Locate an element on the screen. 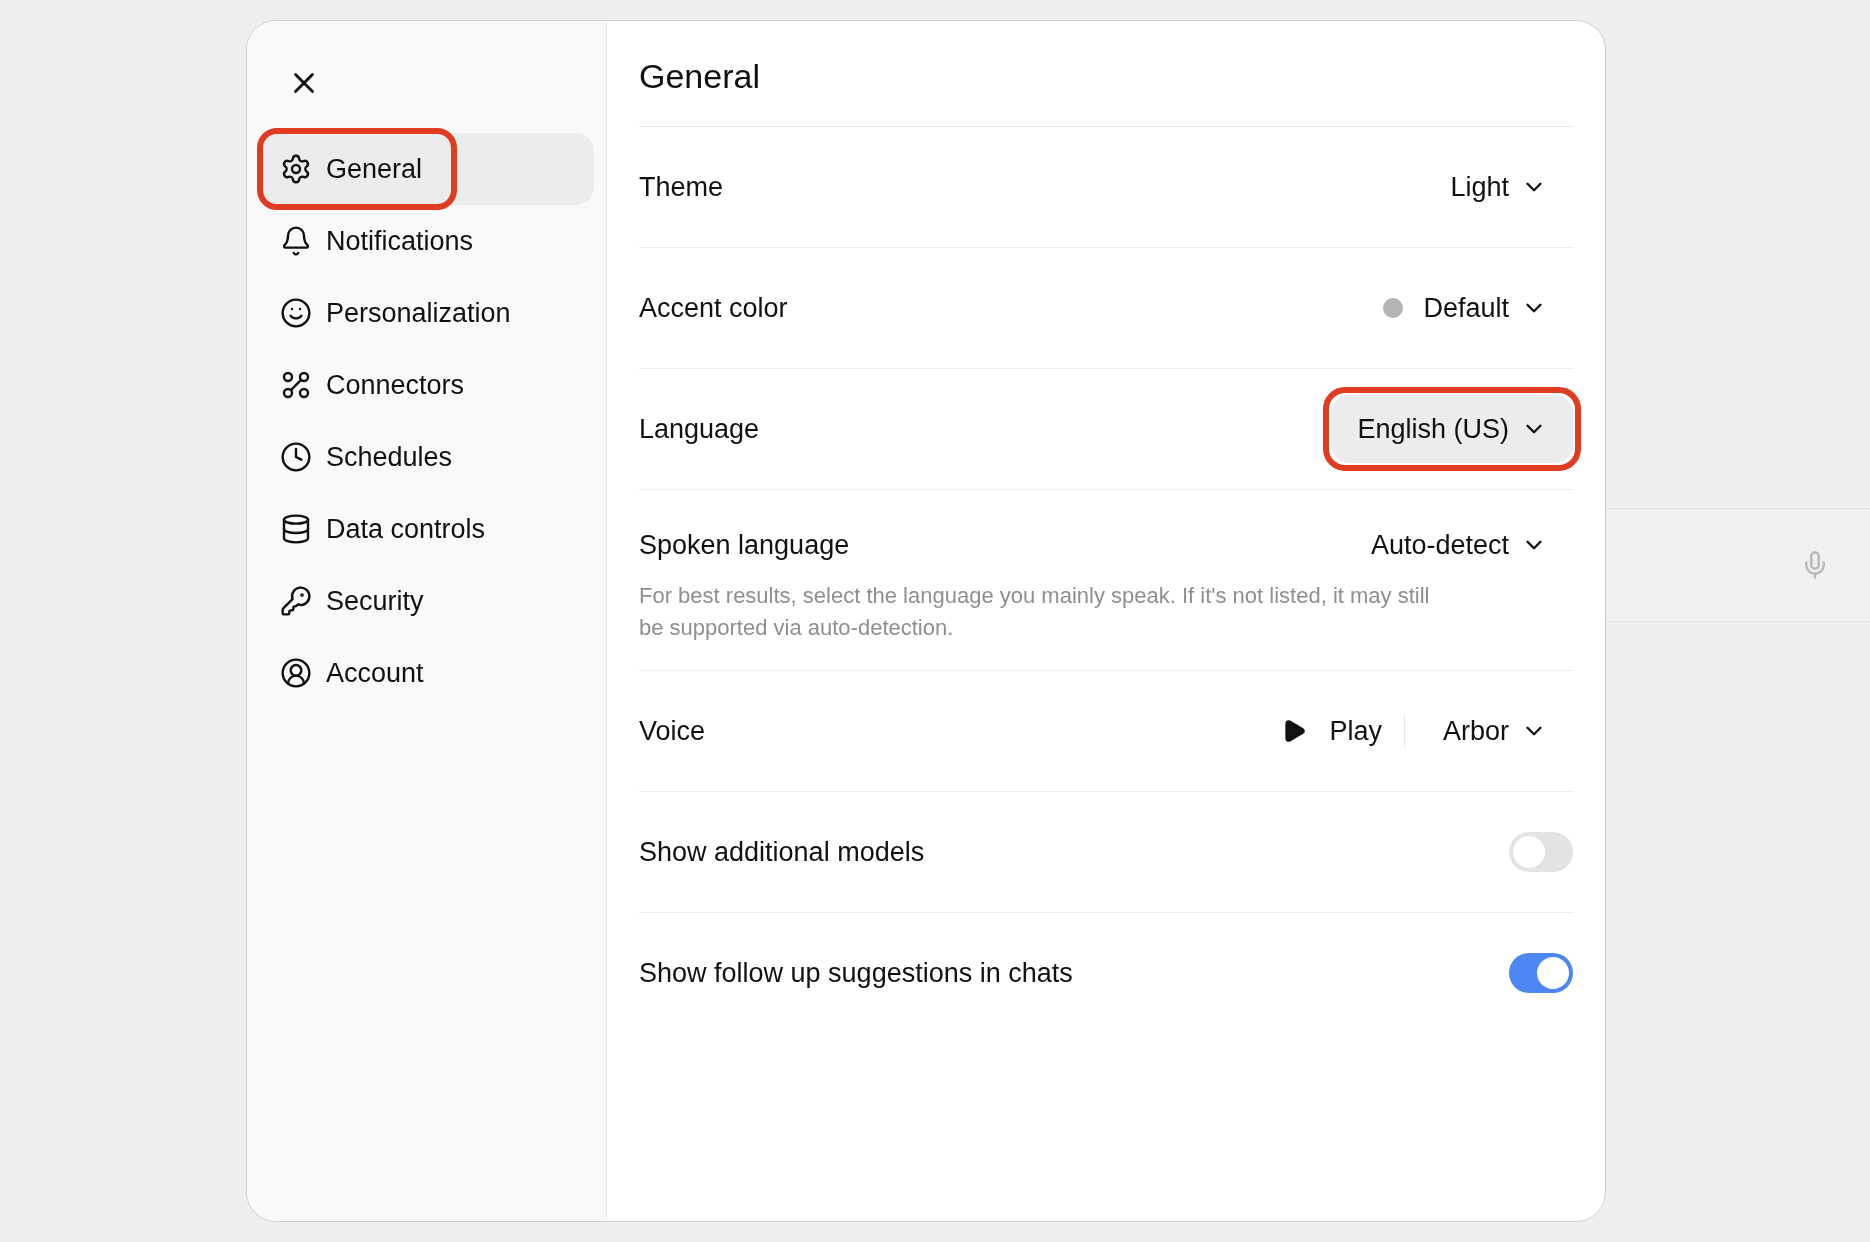 Image resolution: width=1870 pixels, height=1242 pixels. clock-icon is located at coordinates (296, 457).